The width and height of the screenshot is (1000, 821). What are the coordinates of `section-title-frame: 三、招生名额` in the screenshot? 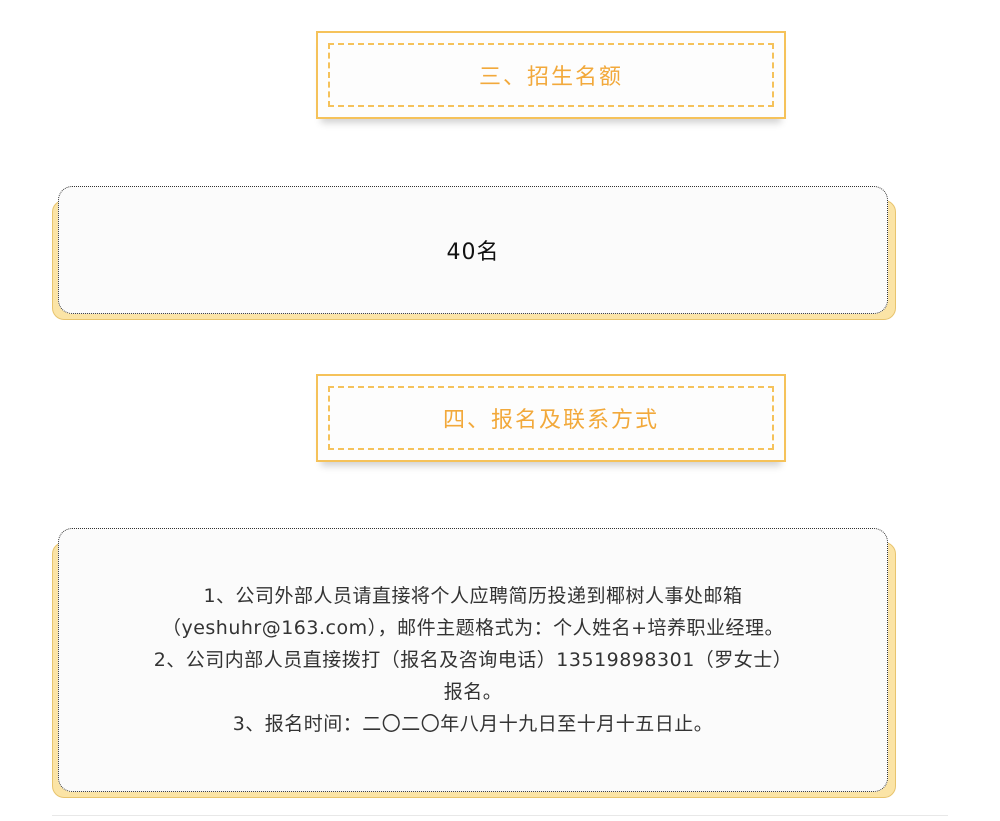 It's located at (551, 75).